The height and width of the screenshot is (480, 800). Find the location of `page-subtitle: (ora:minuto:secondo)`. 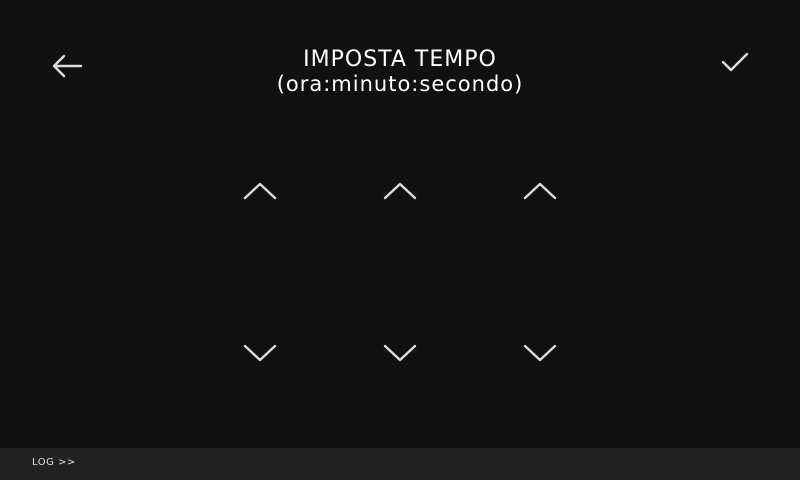

page-subtitle: (ora:minuto:secondo) is located at coordinates (400, 84).